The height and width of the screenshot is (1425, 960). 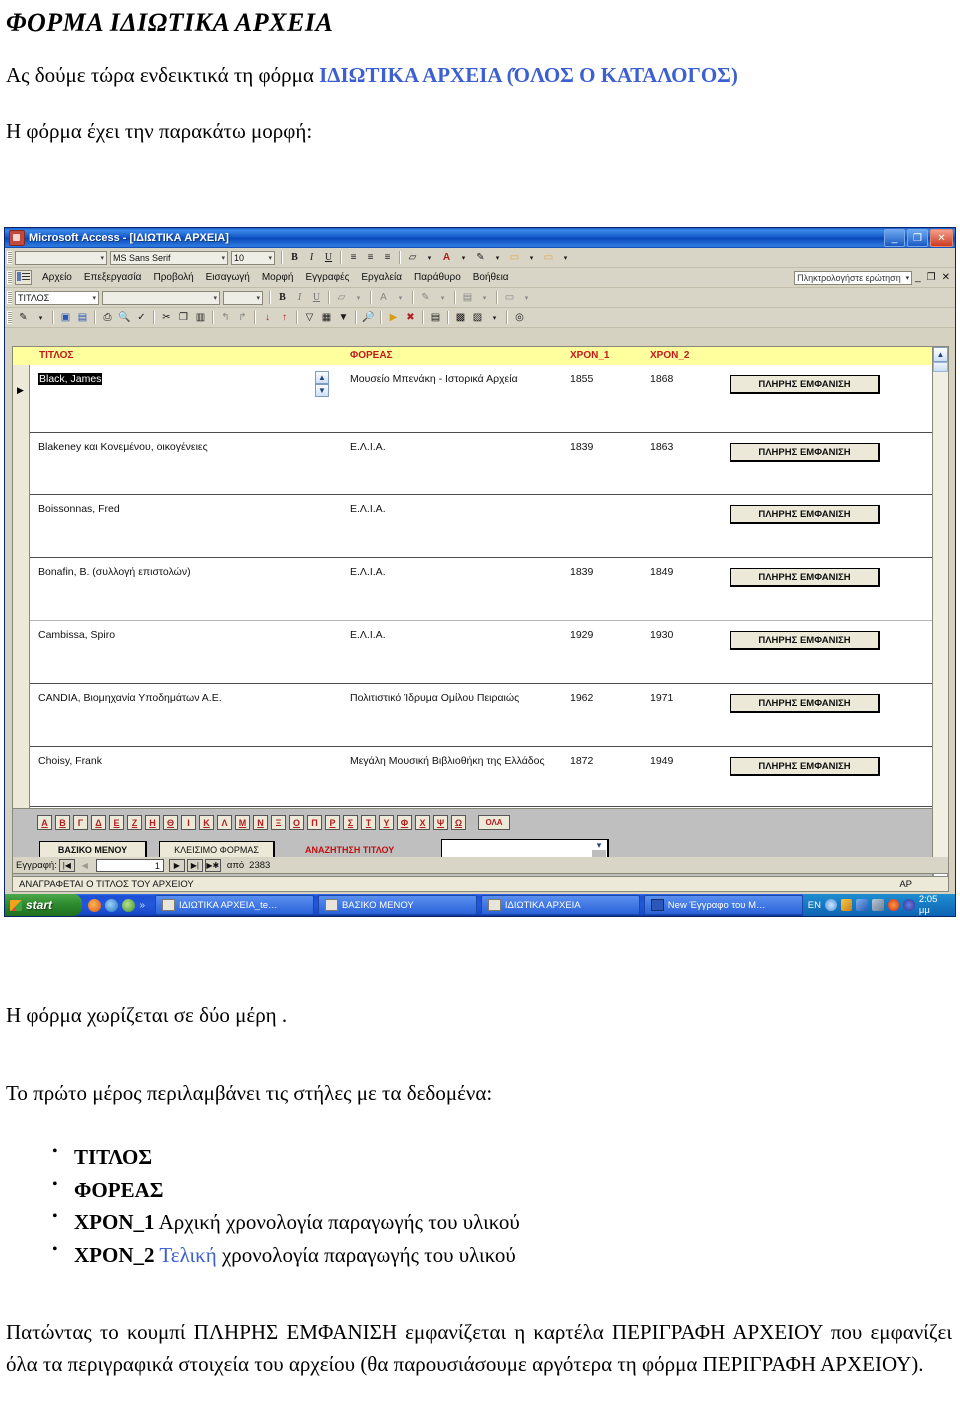 I want to click on find-icon: 🔎, so click(x=368, y=317).